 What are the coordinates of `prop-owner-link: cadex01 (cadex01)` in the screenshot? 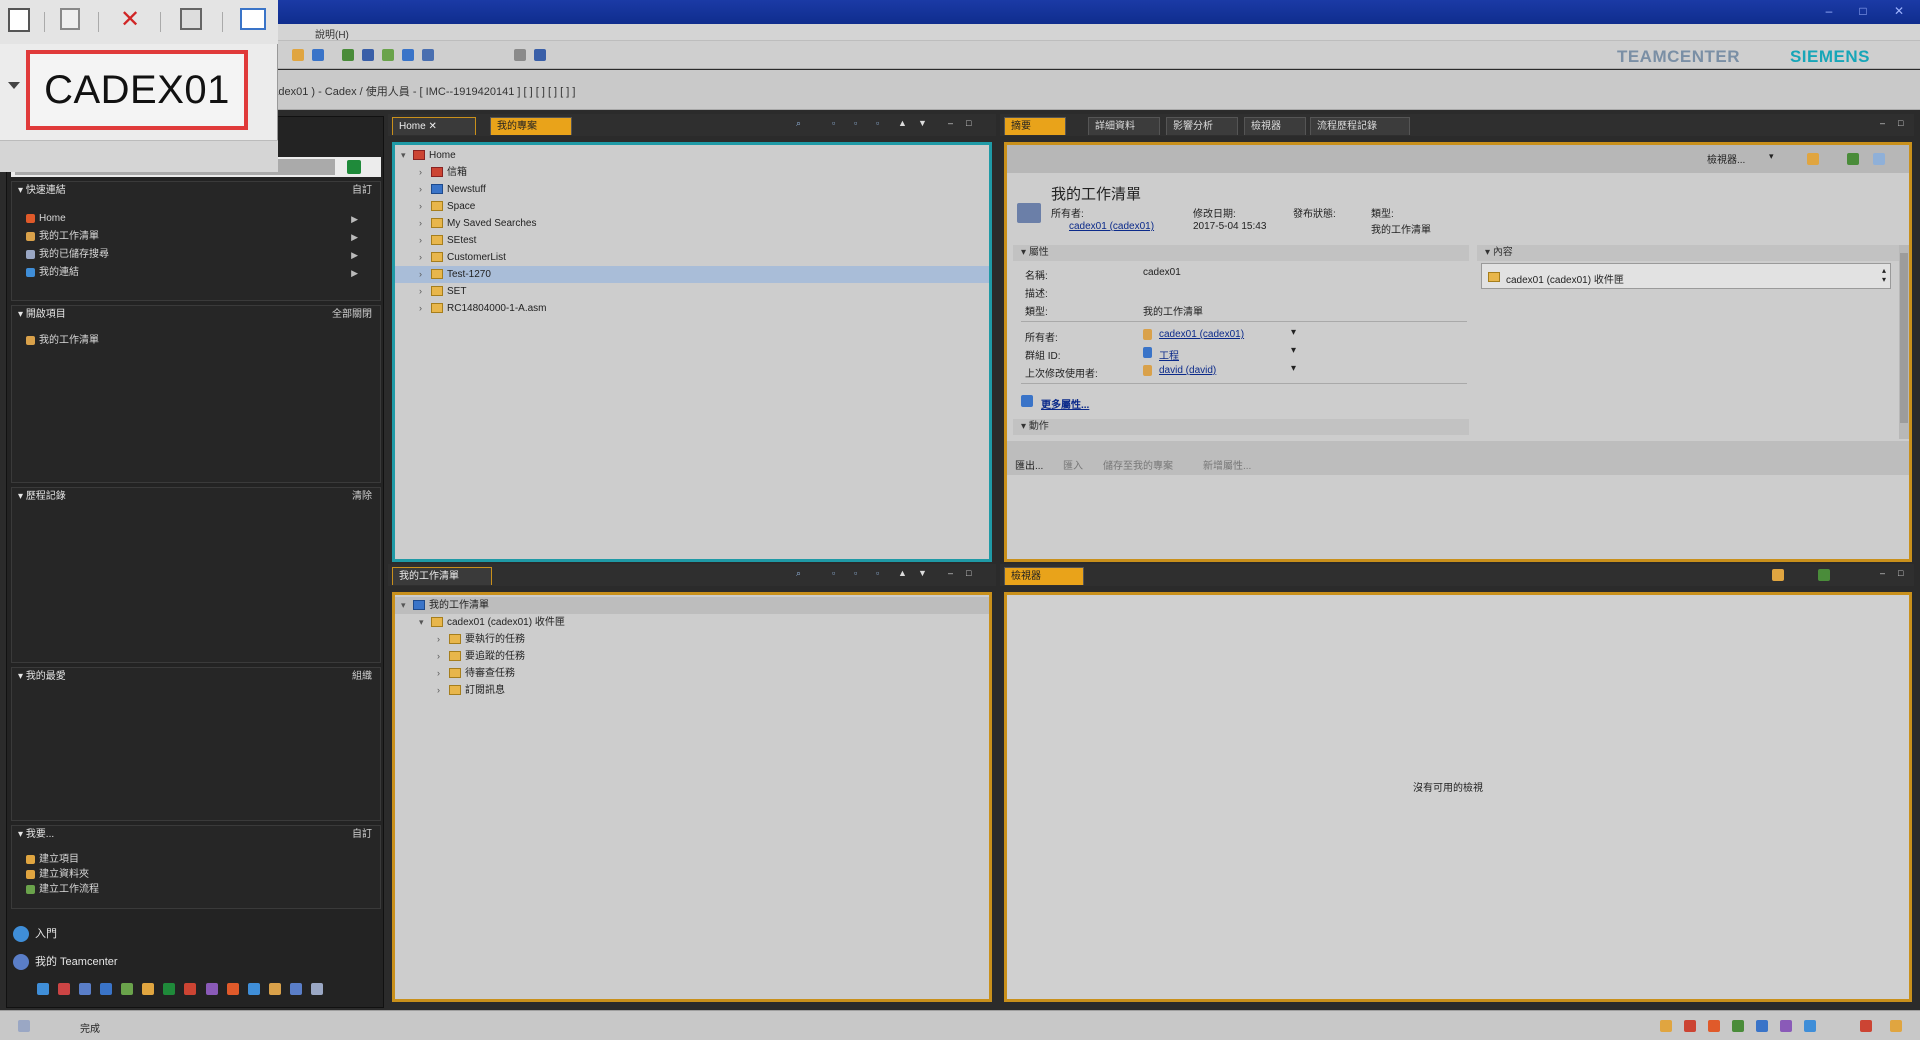 It's located at (1201, 334).